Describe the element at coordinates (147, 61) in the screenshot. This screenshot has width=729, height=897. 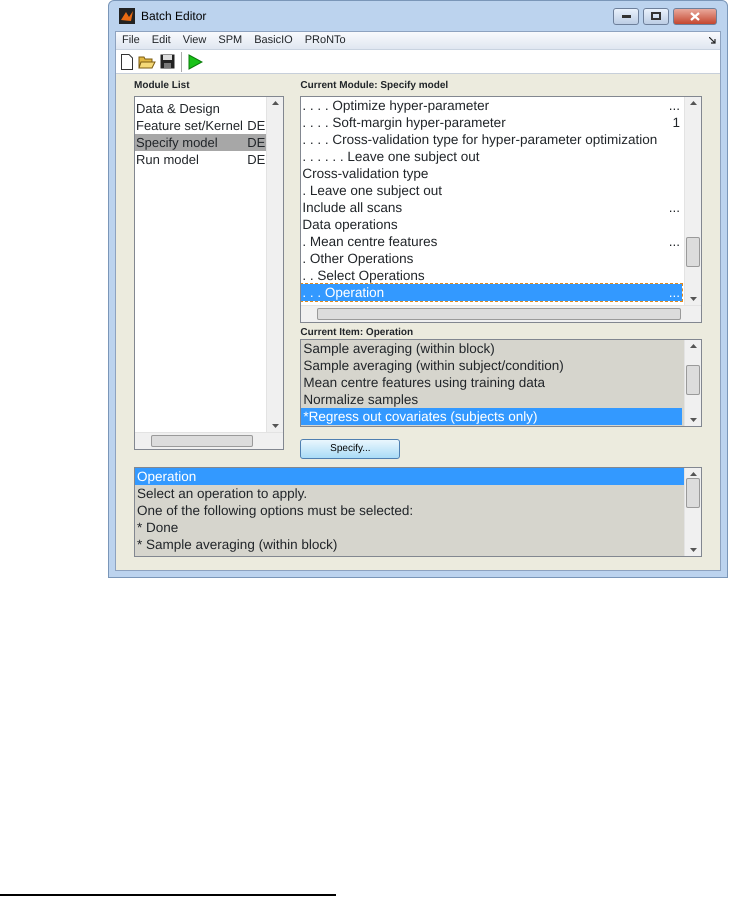
I see `open-folder-icon` at that location.